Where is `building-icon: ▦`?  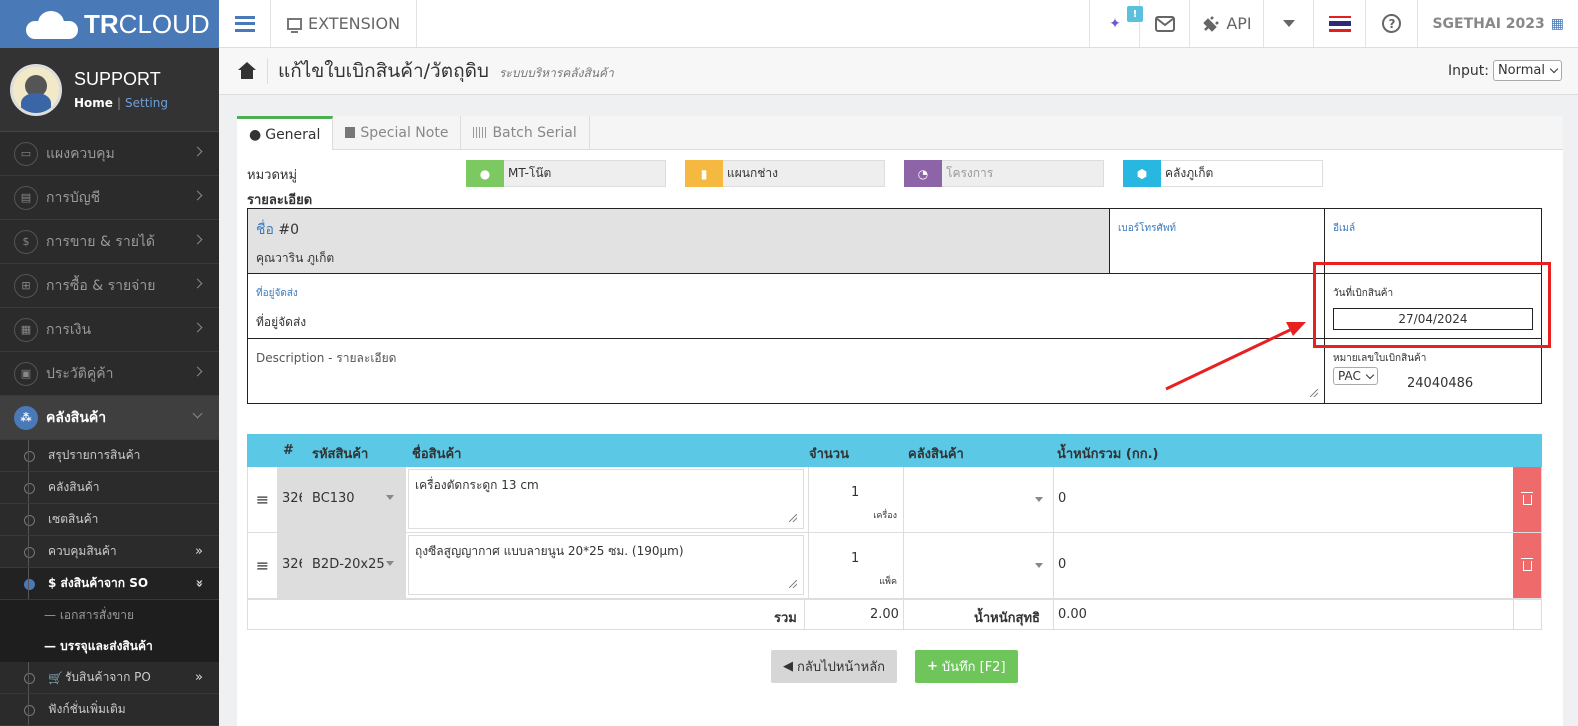
building-icon: ▦ is located at coordinates (1557, 23).